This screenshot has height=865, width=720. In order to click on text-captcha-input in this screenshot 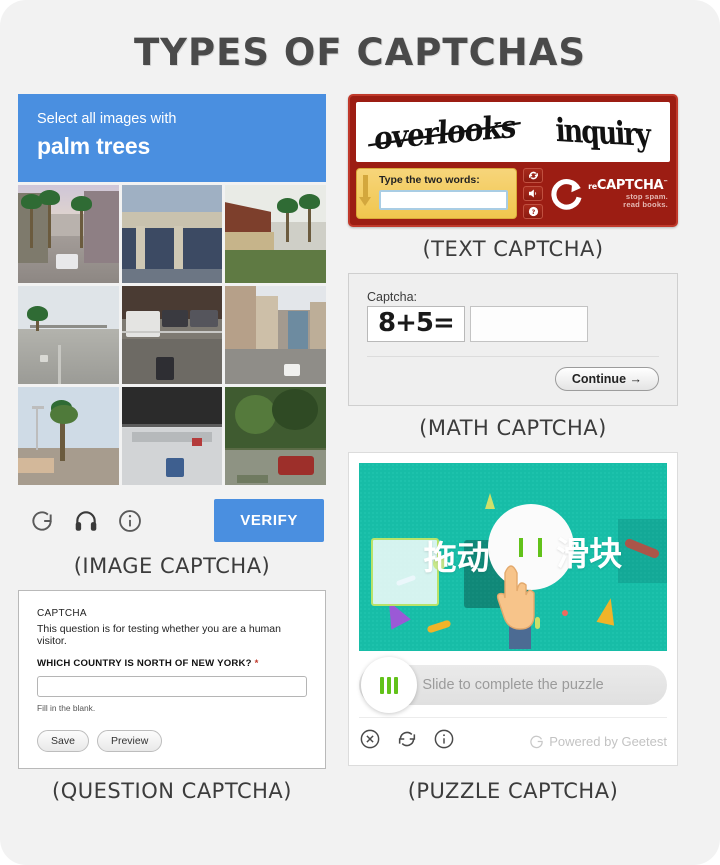, I will do `click(444, 200)`.